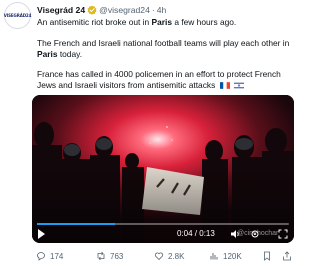 The width and height of the screenshot is (320, 266). Describe the element at coordinates (41, 234) in the screenshot. I see `play-icon` at that location.